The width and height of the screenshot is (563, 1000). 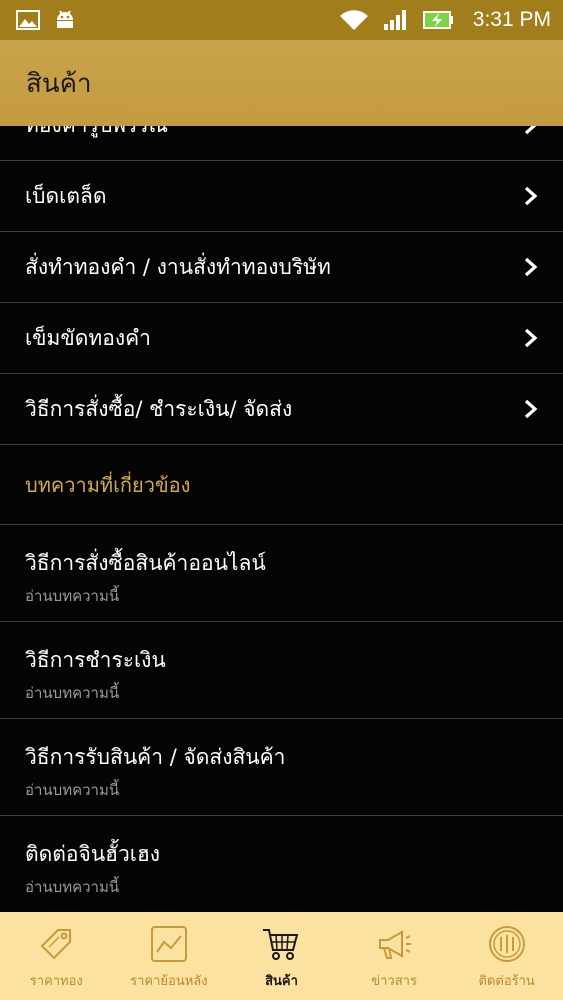 What do you see at coordinates (354, 20) in the screenshot?
I see `wifi-icon` at bounding box center [354, 20].